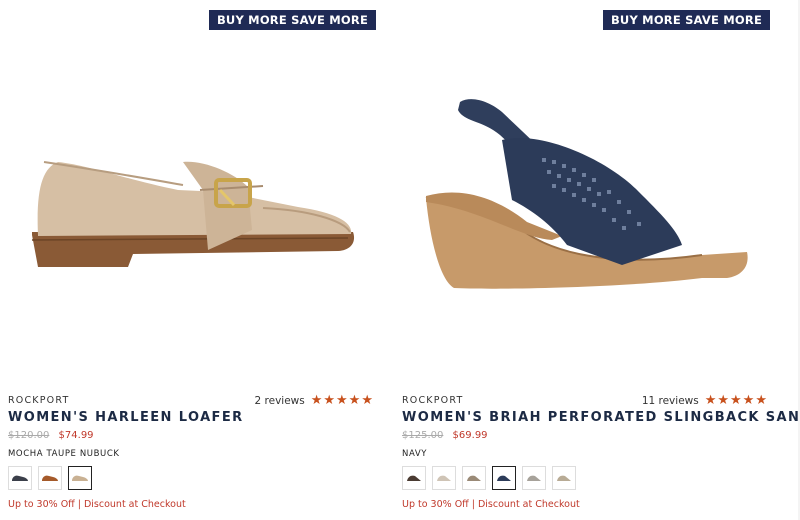  Describe the element at coordinates (504, 478) in the screenshot. I see `swatch-navy-sandal-icon` at that location.